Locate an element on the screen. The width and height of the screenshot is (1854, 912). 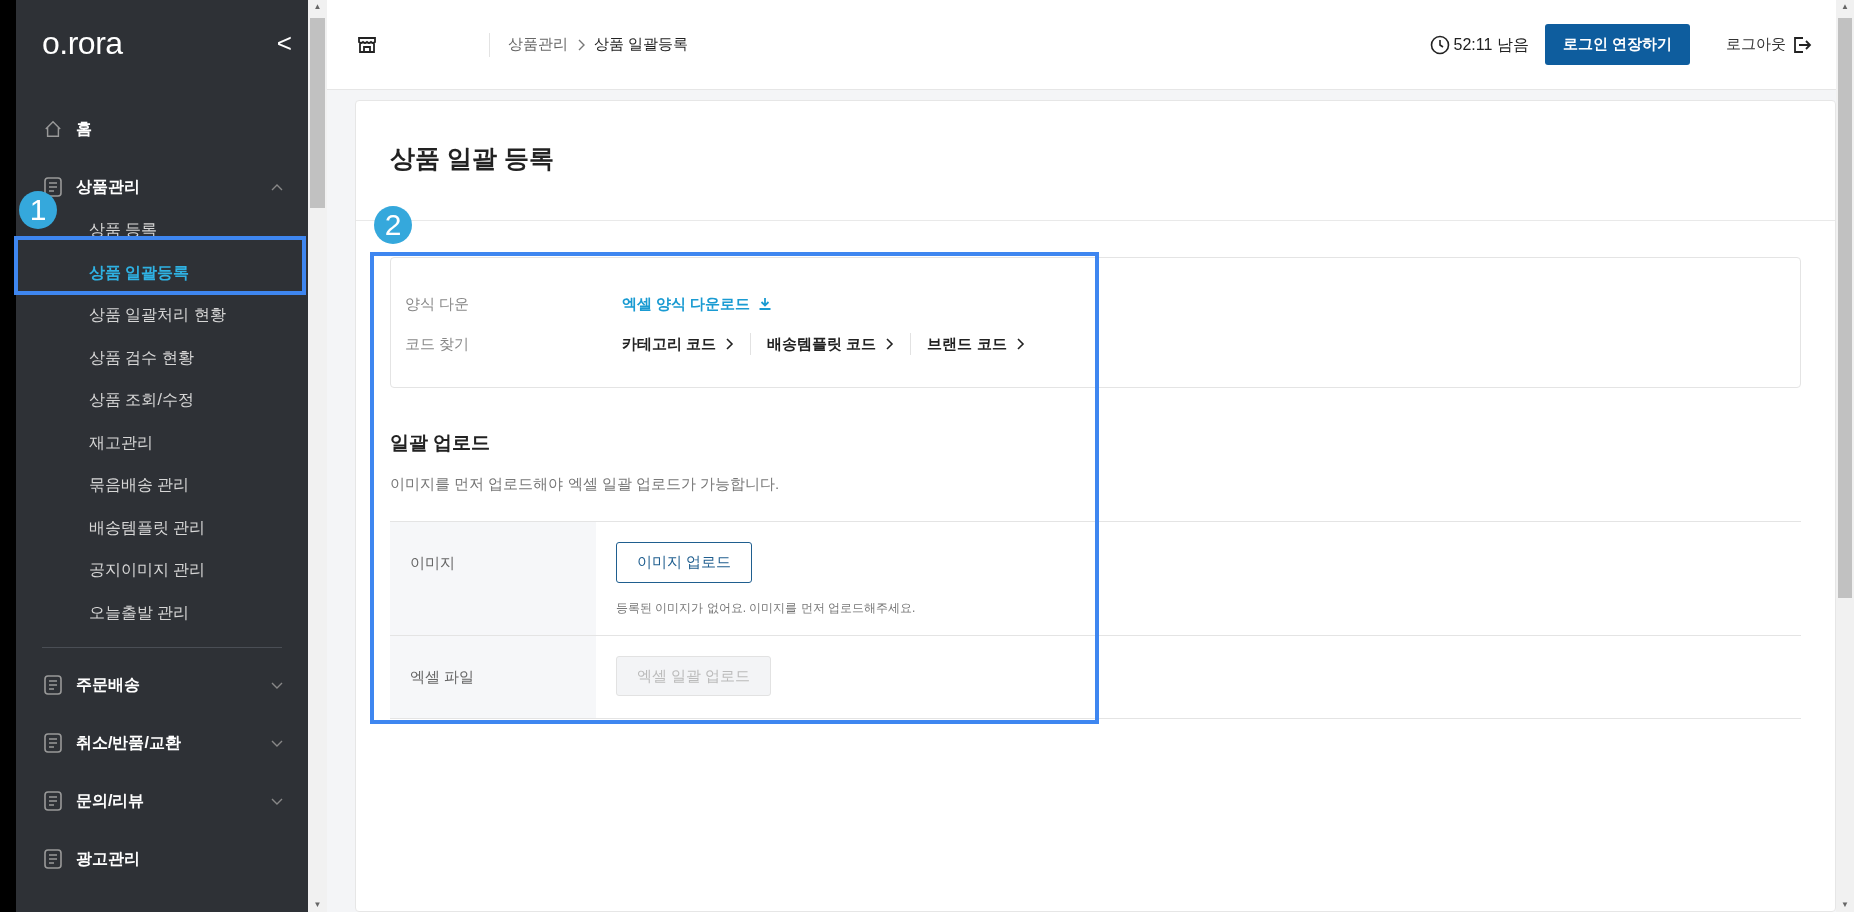
menu-item: 오늘출발 관리 is located at coordinates (162, 611).